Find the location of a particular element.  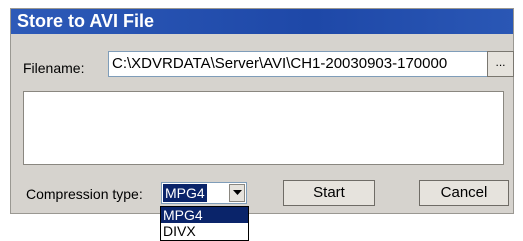

compression-selected-value: MPG4 is located at coordinates (185, 193).